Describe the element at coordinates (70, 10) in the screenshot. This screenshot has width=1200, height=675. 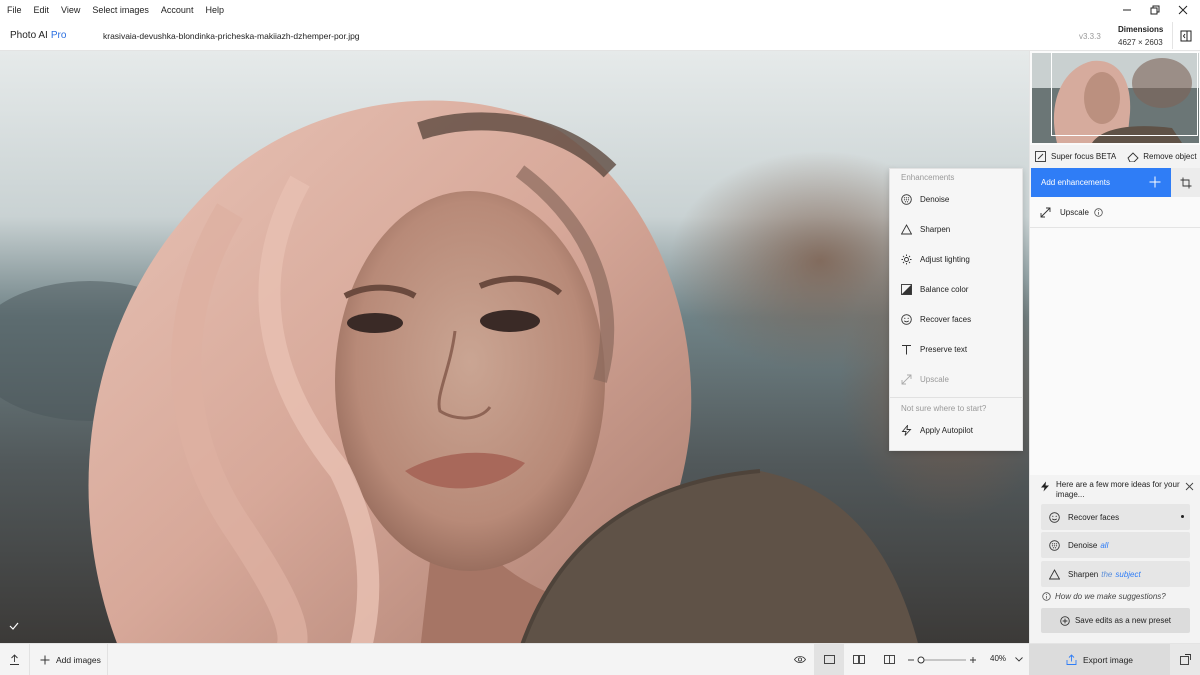
I see `menu-view: View` at that location.